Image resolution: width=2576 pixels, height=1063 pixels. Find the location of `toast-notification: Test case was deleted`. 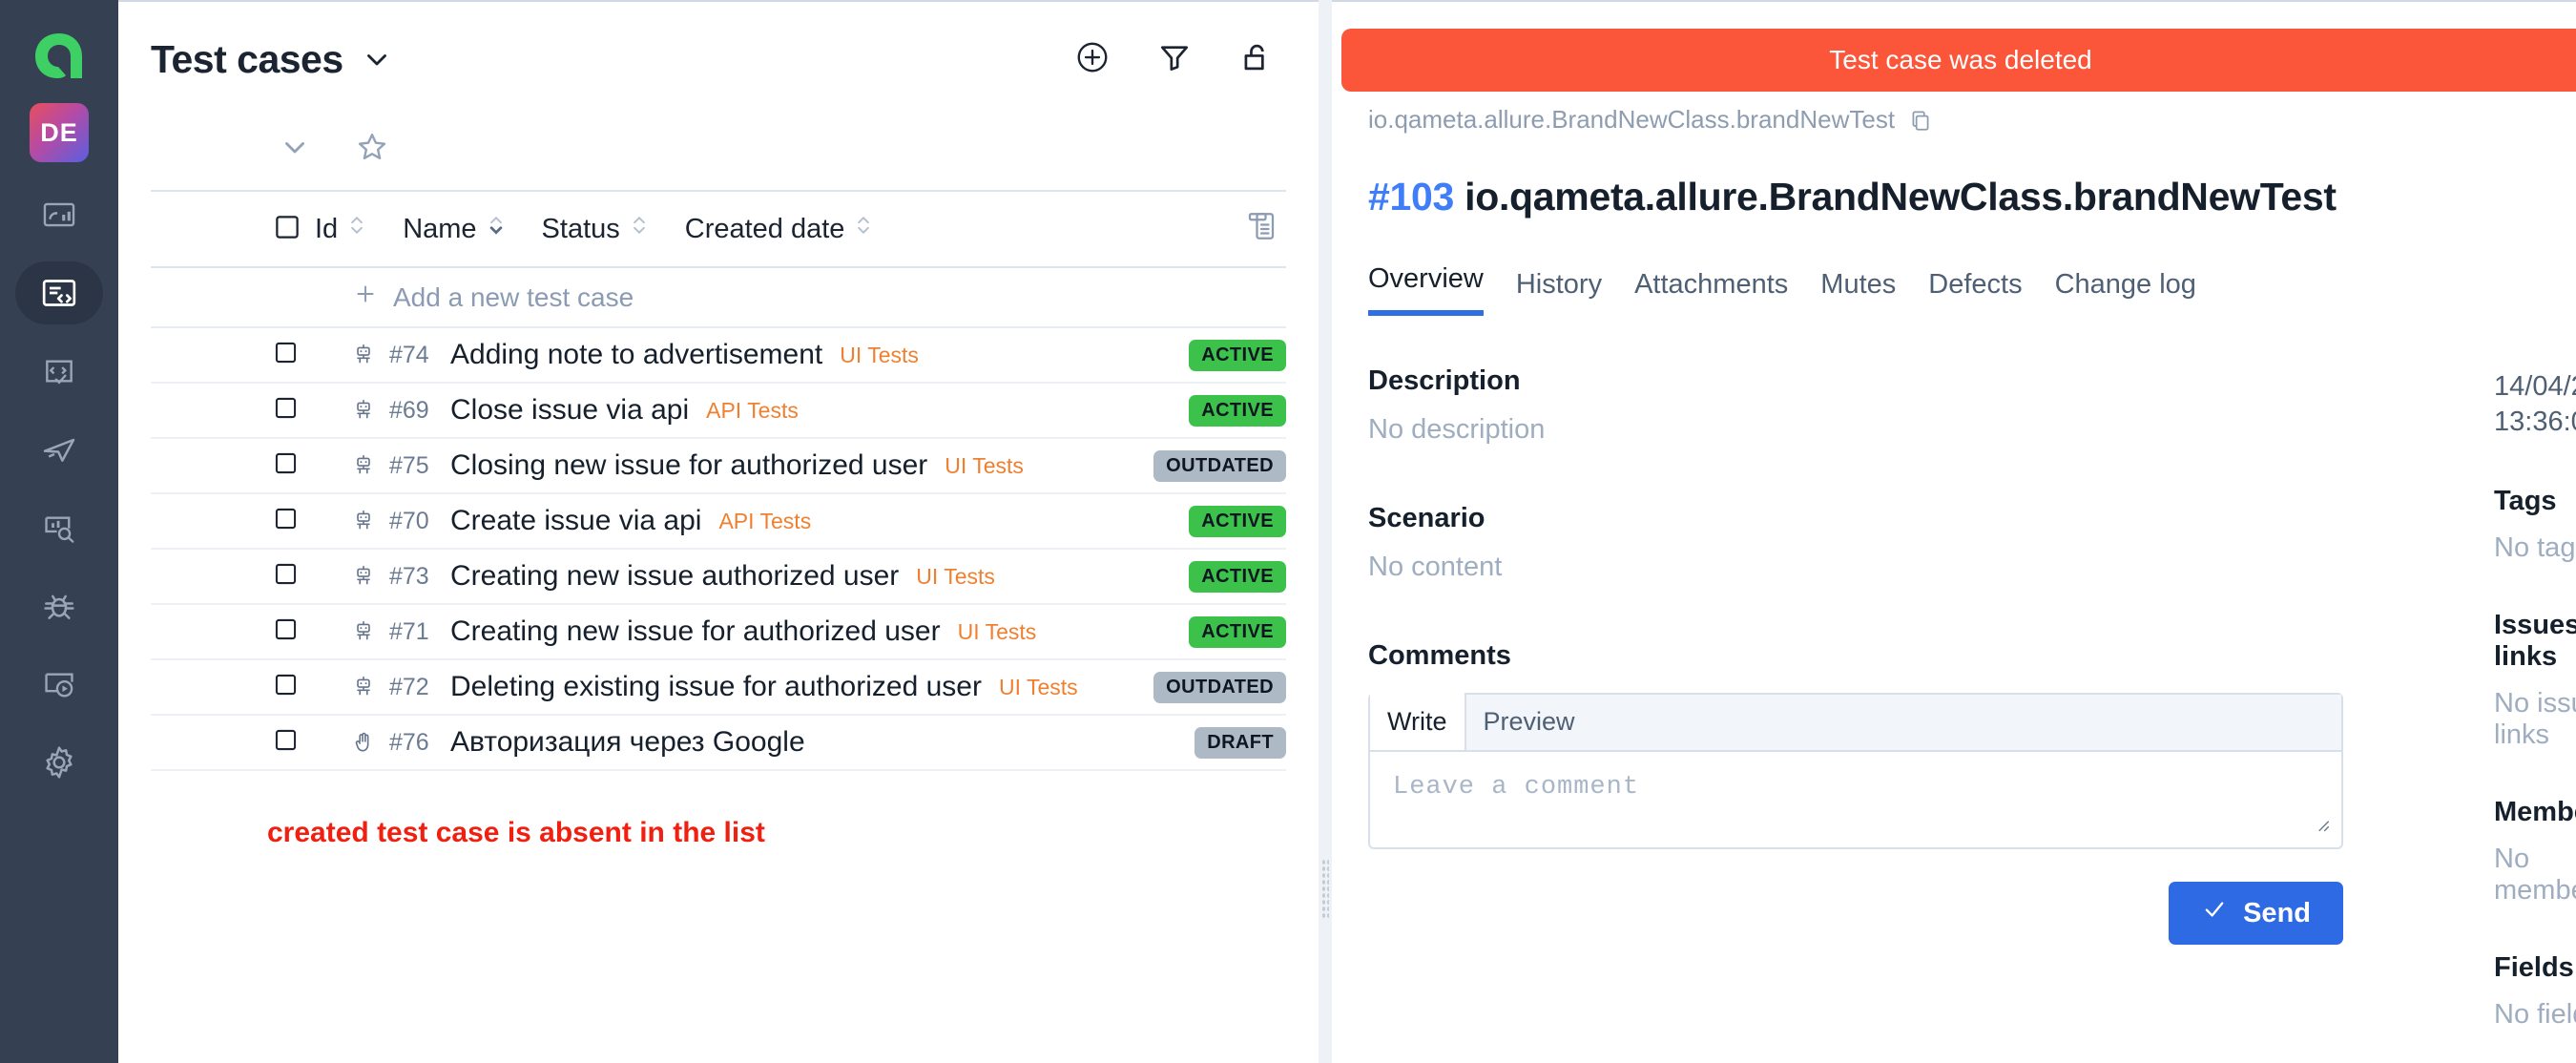

toast-notification: Test case was deleted is located at coordinates (1958, 60).